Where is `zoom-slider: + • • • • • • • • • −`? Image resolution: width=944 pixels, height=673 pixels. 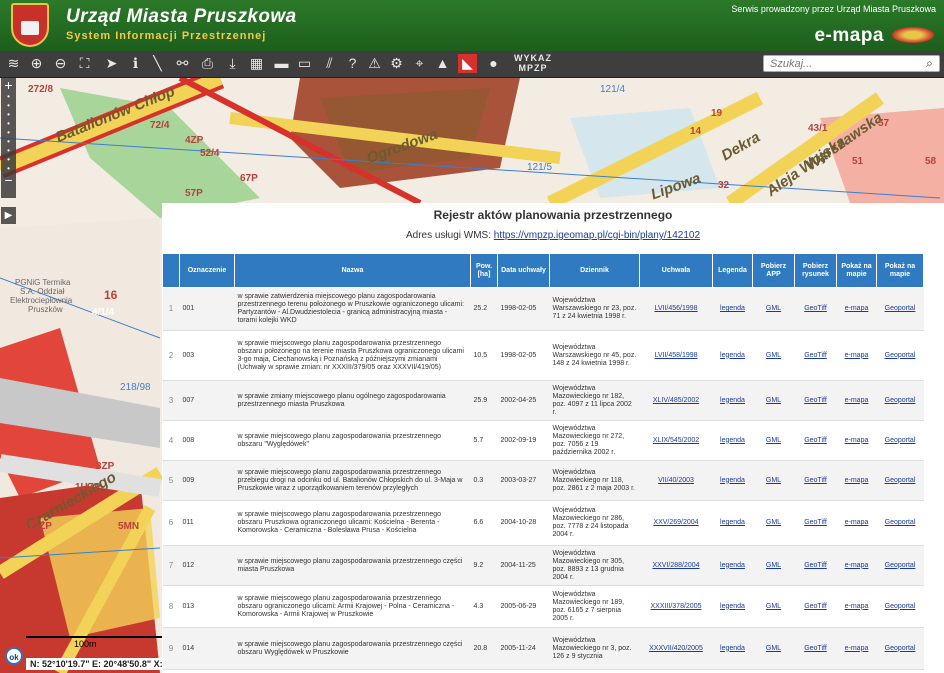
zoom-slider: + • • • • • • • • • − is located at coordinates (8, 138).